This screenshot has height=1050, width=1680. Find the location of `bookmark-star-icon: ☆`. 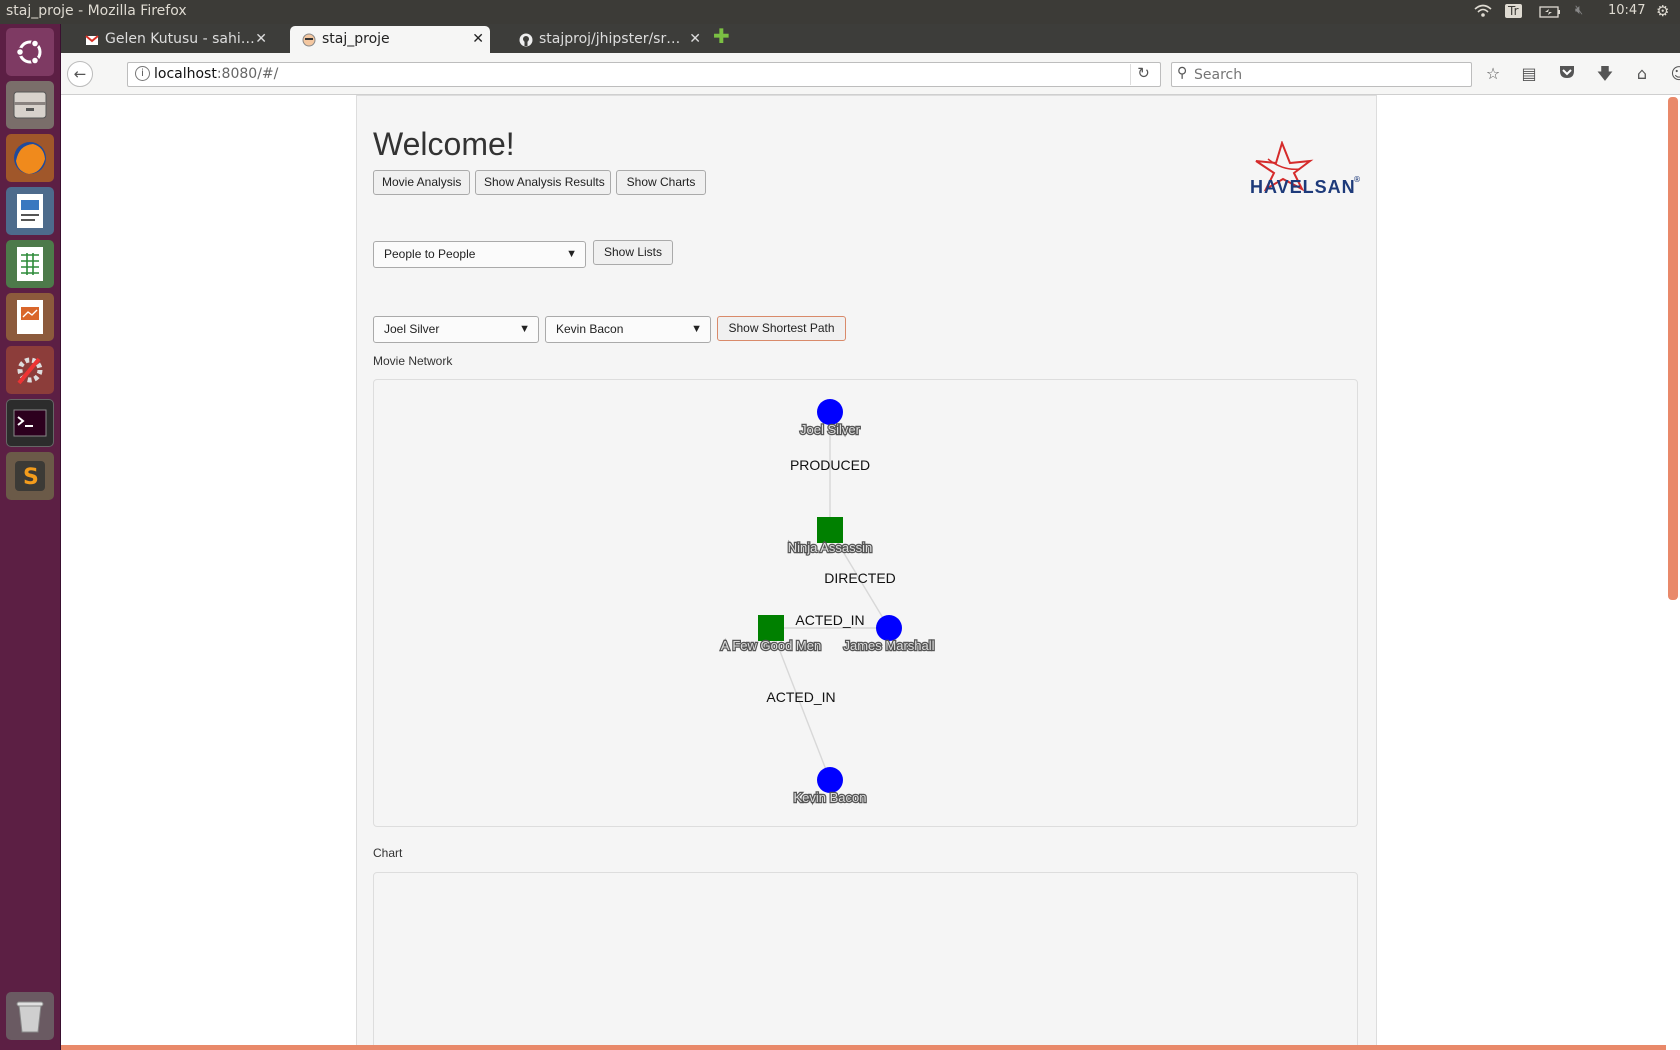

bookmark-star-icon: ☆ is located at coordinates (1493, 74).